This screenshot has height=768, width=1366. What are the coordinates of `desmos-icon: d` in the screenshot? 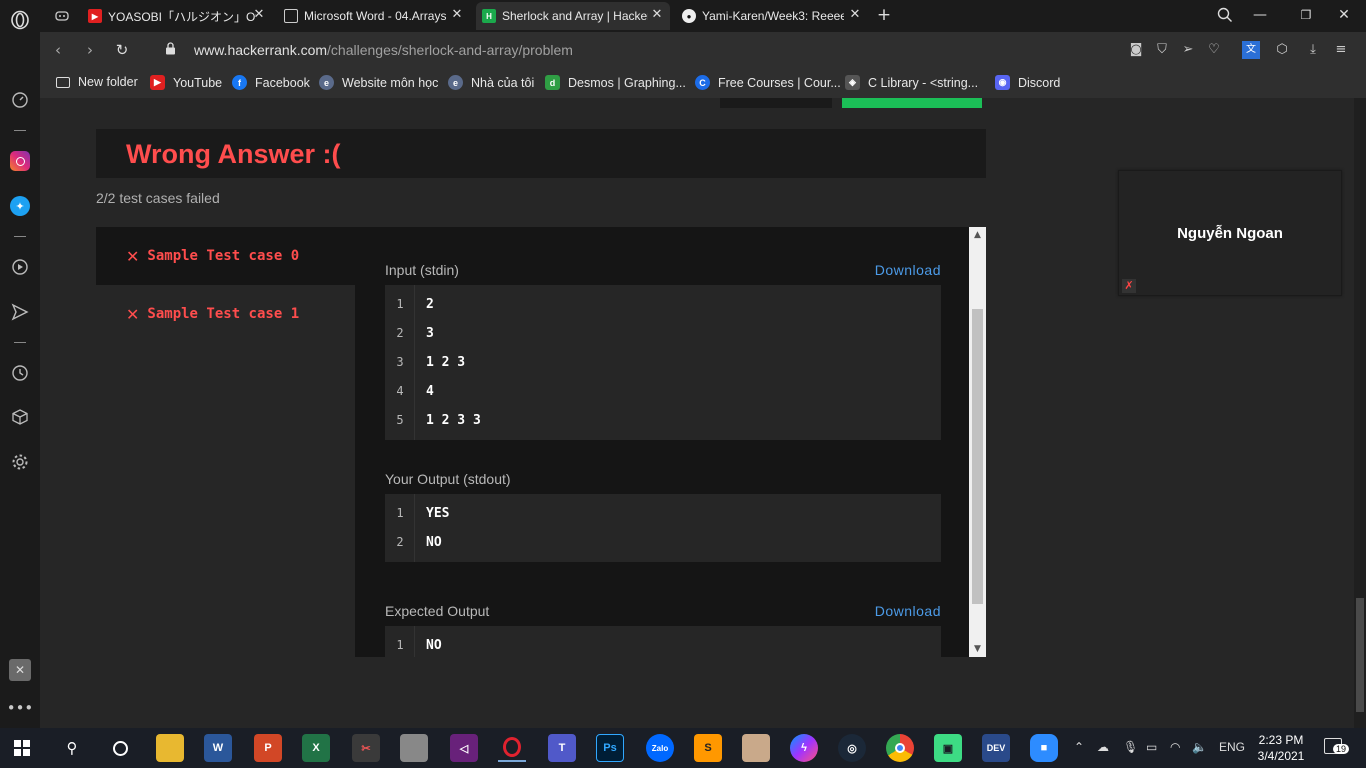 It's located at (552, 82).